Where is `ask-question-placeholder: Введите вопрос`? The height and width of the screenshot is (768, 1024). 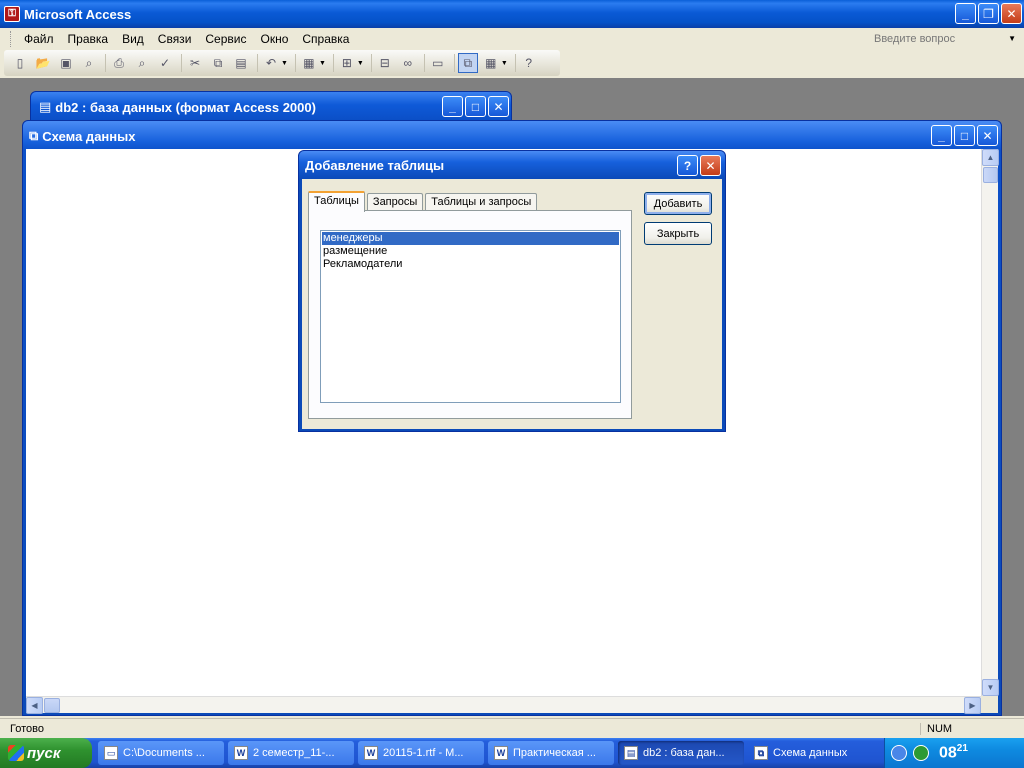
ask-question-placeholder: Введите вопрос is located at coordinates (915, 39).